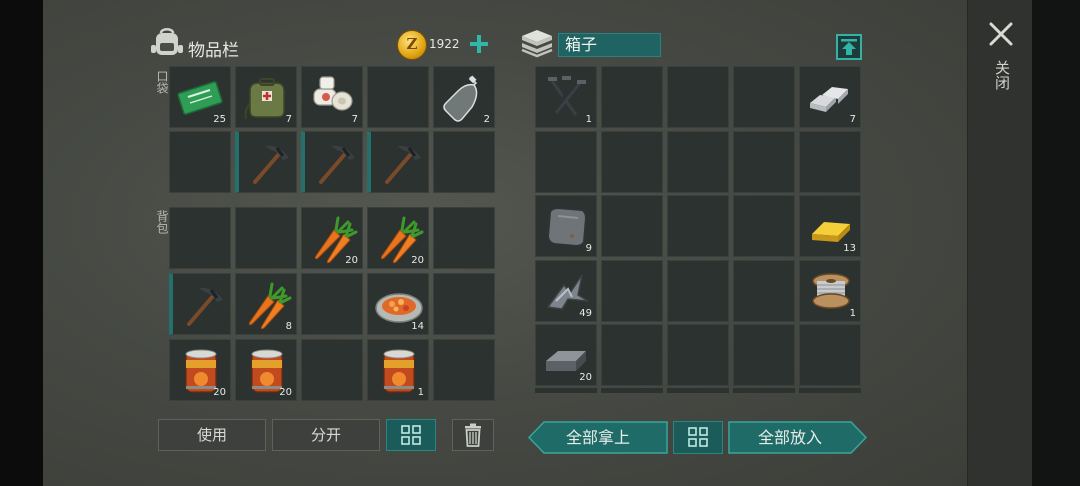 The width and height of the screenshot is (1080, 486). I want to click on box-stack-icon, so click(537, 44).